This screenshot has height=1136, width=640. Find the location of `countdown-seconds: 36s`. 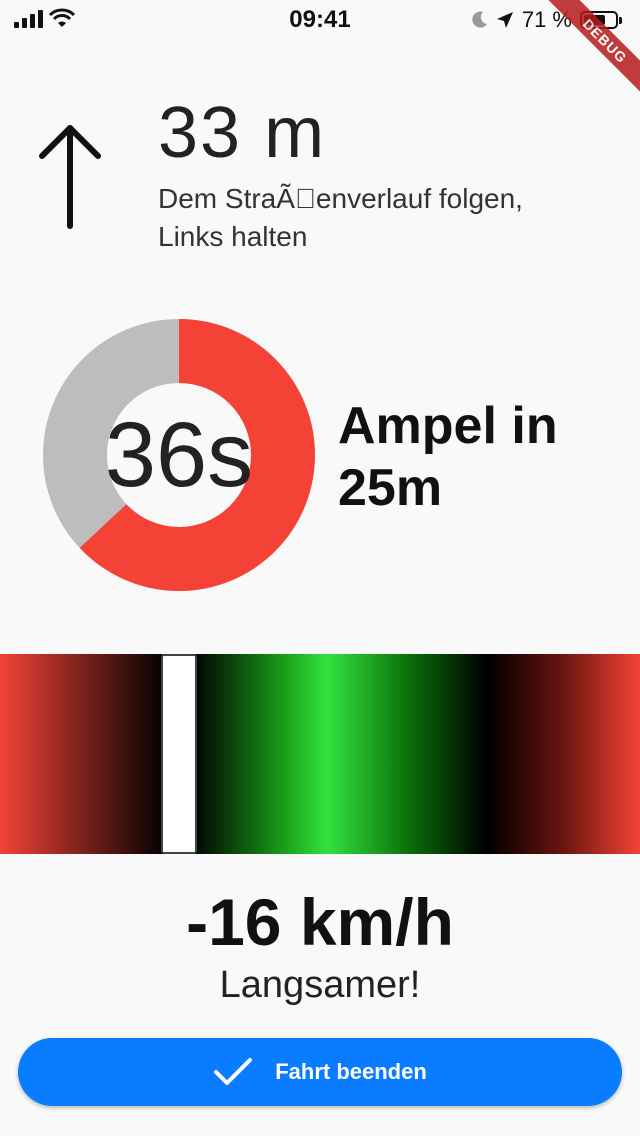

countdown-seconds: 36s is located at coordinates (179, 454).